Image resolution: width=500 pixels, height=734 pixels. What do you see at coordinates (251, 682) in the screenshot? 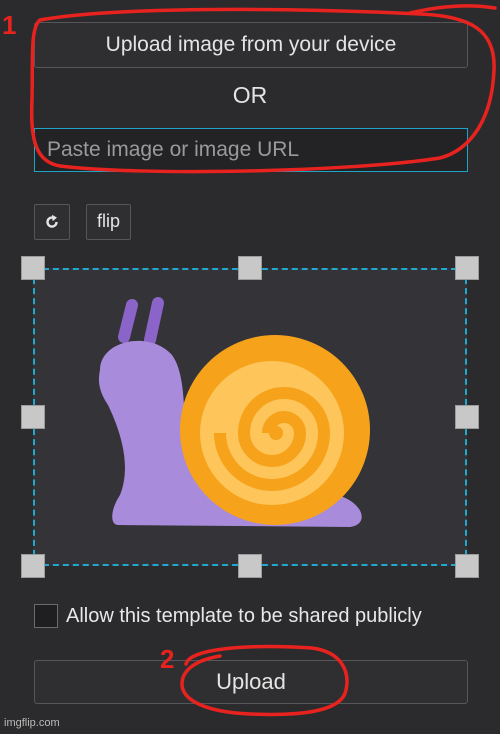
I see `upload-button: Upload` at bounding box center [251, 682].